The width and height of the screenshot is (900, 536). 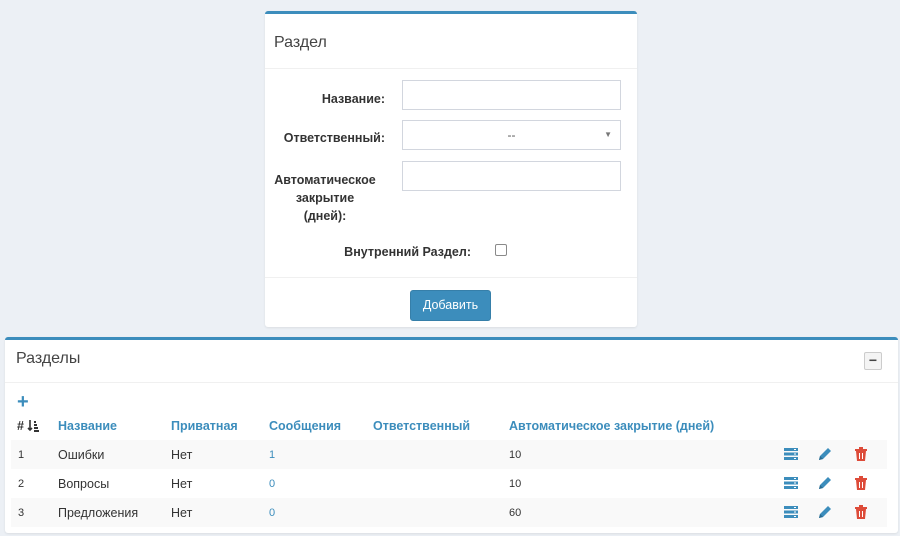 What do you see at coordinates (451, 361) in the screenshot?
I see `list-header: Разделы −` at bounding box center [451, 361].